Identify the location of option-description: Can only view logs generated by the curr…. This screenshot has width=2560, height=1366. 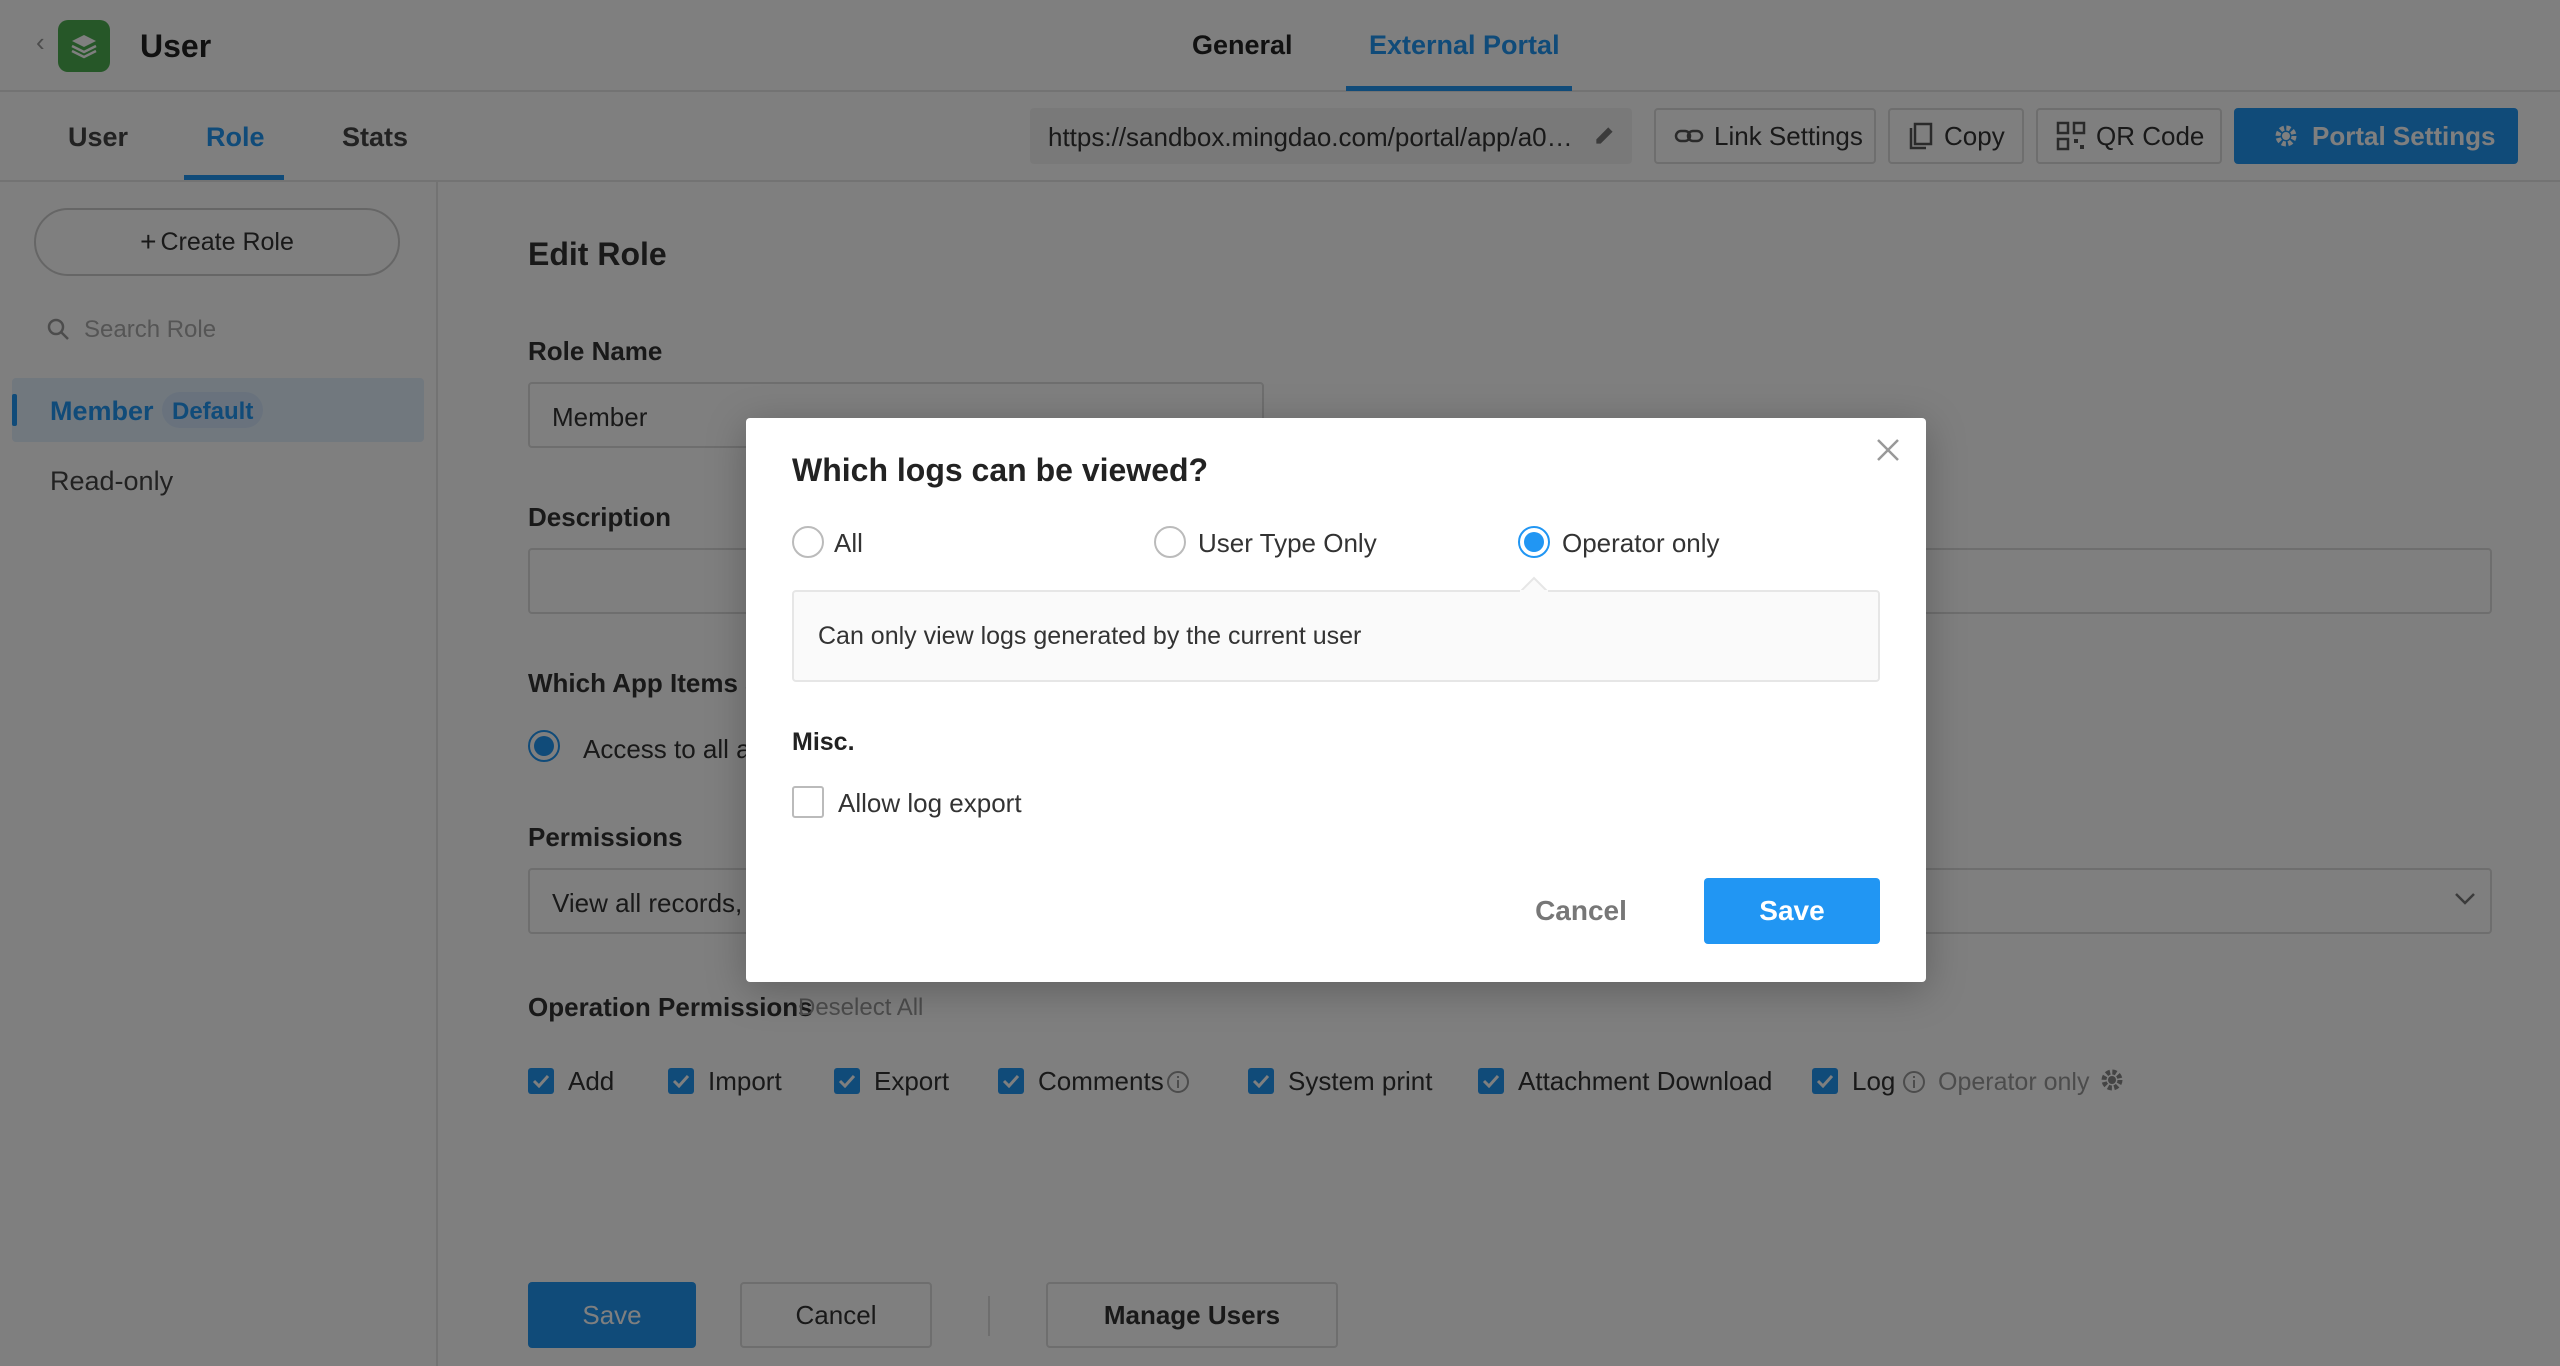
(1336, 636).